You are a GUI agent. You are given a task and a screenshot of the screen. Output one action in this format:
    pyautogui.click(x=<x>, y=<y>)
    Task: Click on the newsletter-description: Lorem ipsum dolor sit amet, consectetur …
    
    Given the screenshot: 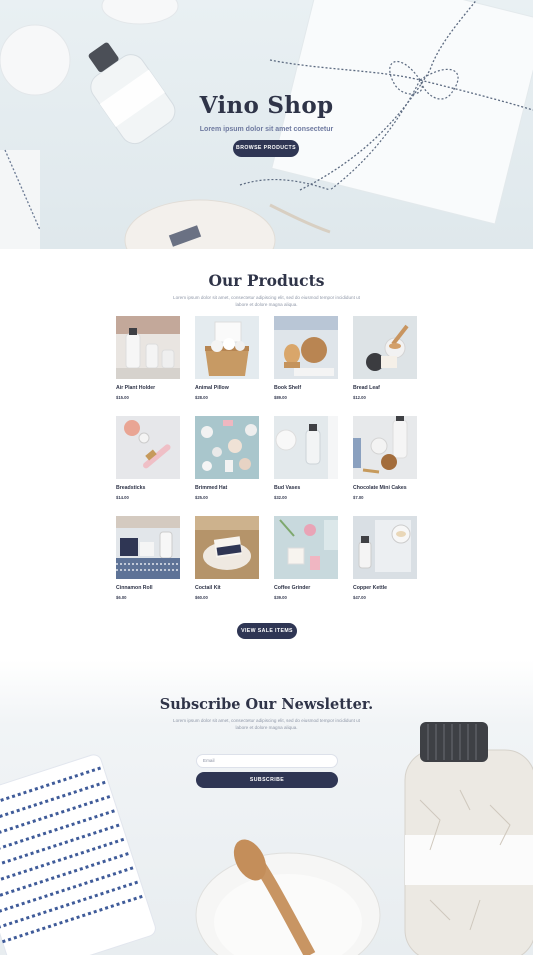 What is the action you would take?
    pyautogui.click(x=266, y=724)
    